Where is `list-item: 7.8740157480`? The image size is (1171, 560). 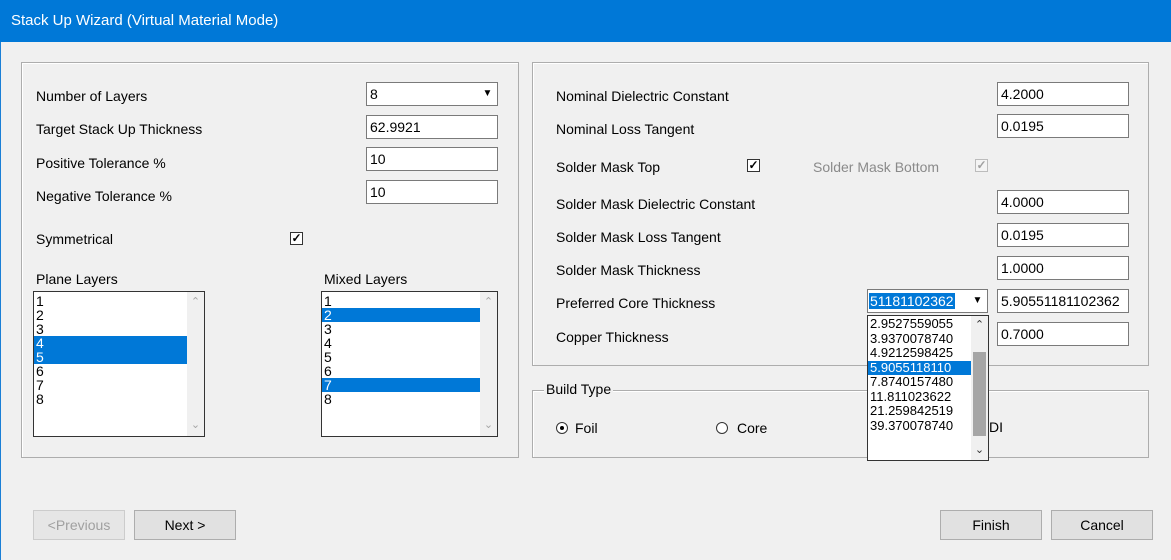
list-item: 7.8740157480 is located at coordinates (928, 382).